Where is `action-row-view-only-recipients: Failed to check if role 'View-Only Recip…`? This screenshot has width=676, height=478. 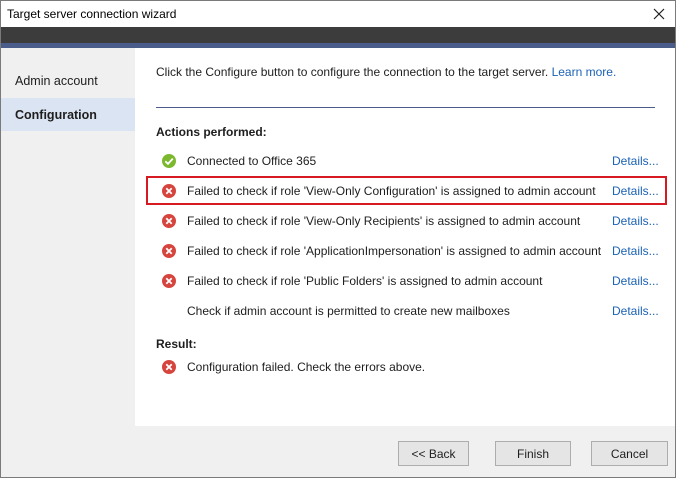
action-row-view-only-recipients: Failed to check if role 'View-Only Recip… is located at coordinates (412, 221).